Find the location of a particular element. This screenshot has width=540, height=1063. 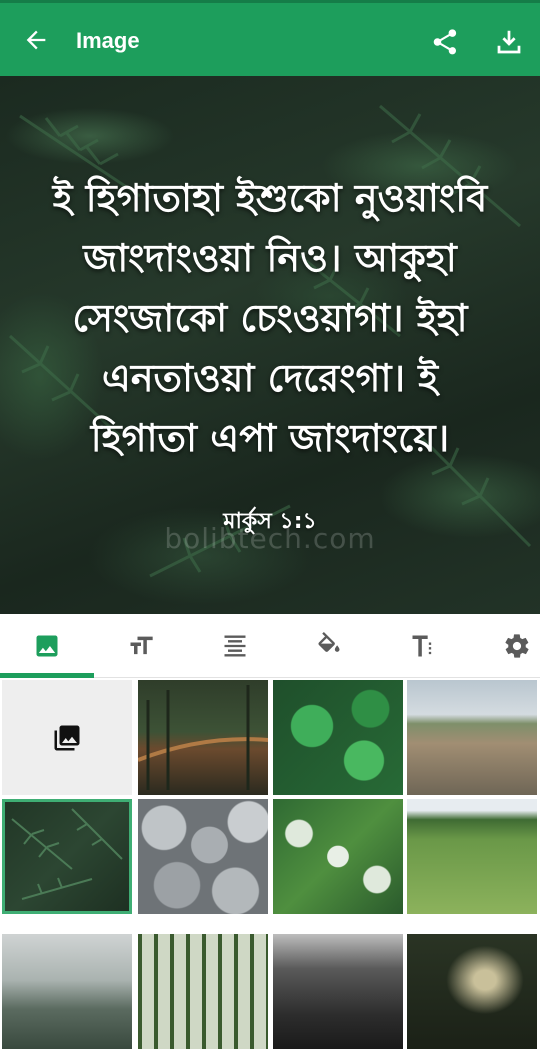

app-bar: Image is located at coordinates (270, 38).